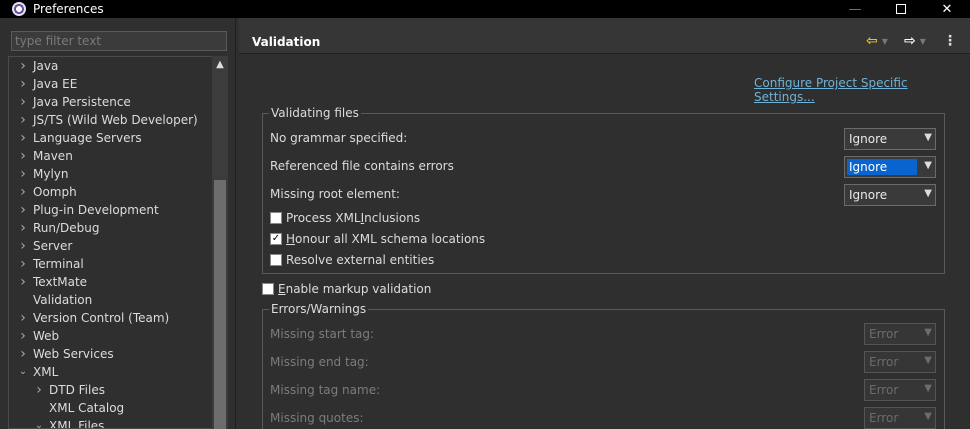 Image resolution: width=970 pixels, height=429 pixels. What do you see at coordinates (890, 139) in the screenshot?
I see `no-grammar-combo: Ignore ▼` at bounding box center [890, 139].